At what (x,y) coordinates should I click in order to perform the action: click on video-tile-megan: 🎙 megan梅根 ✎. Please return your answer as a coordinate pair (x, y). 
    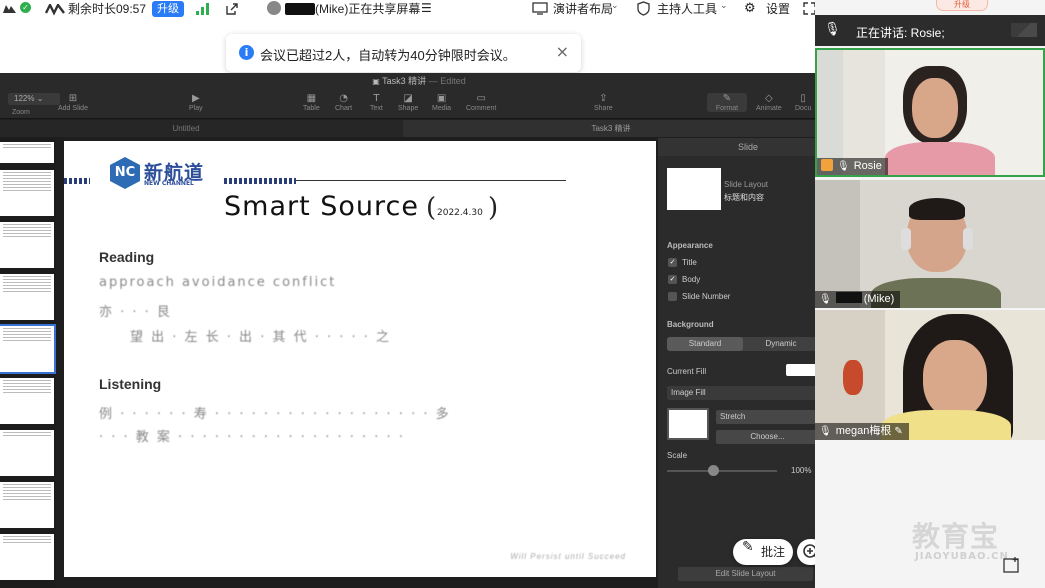
    Looking at the image, I should click on (930, 375).